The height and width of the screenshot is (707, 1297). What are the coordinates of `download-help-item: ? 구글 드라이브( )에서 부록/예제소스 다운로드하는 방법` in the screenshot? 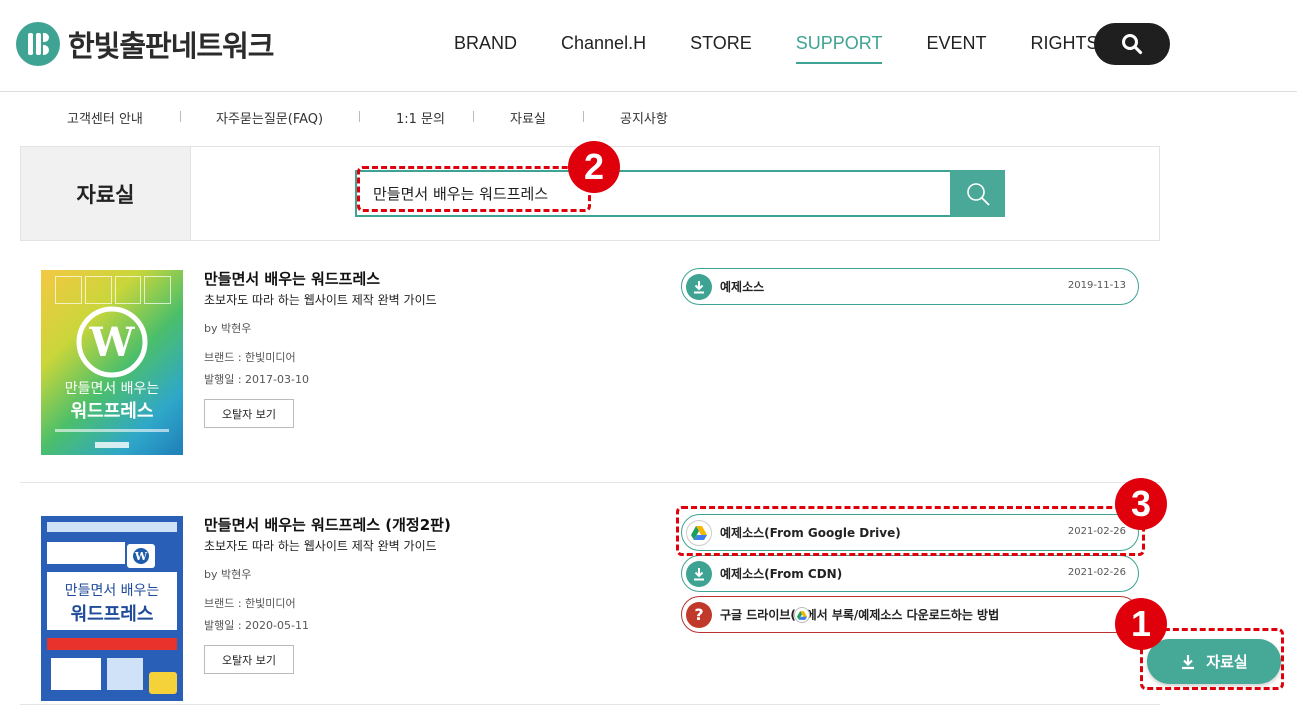 It's located at (910, 614).